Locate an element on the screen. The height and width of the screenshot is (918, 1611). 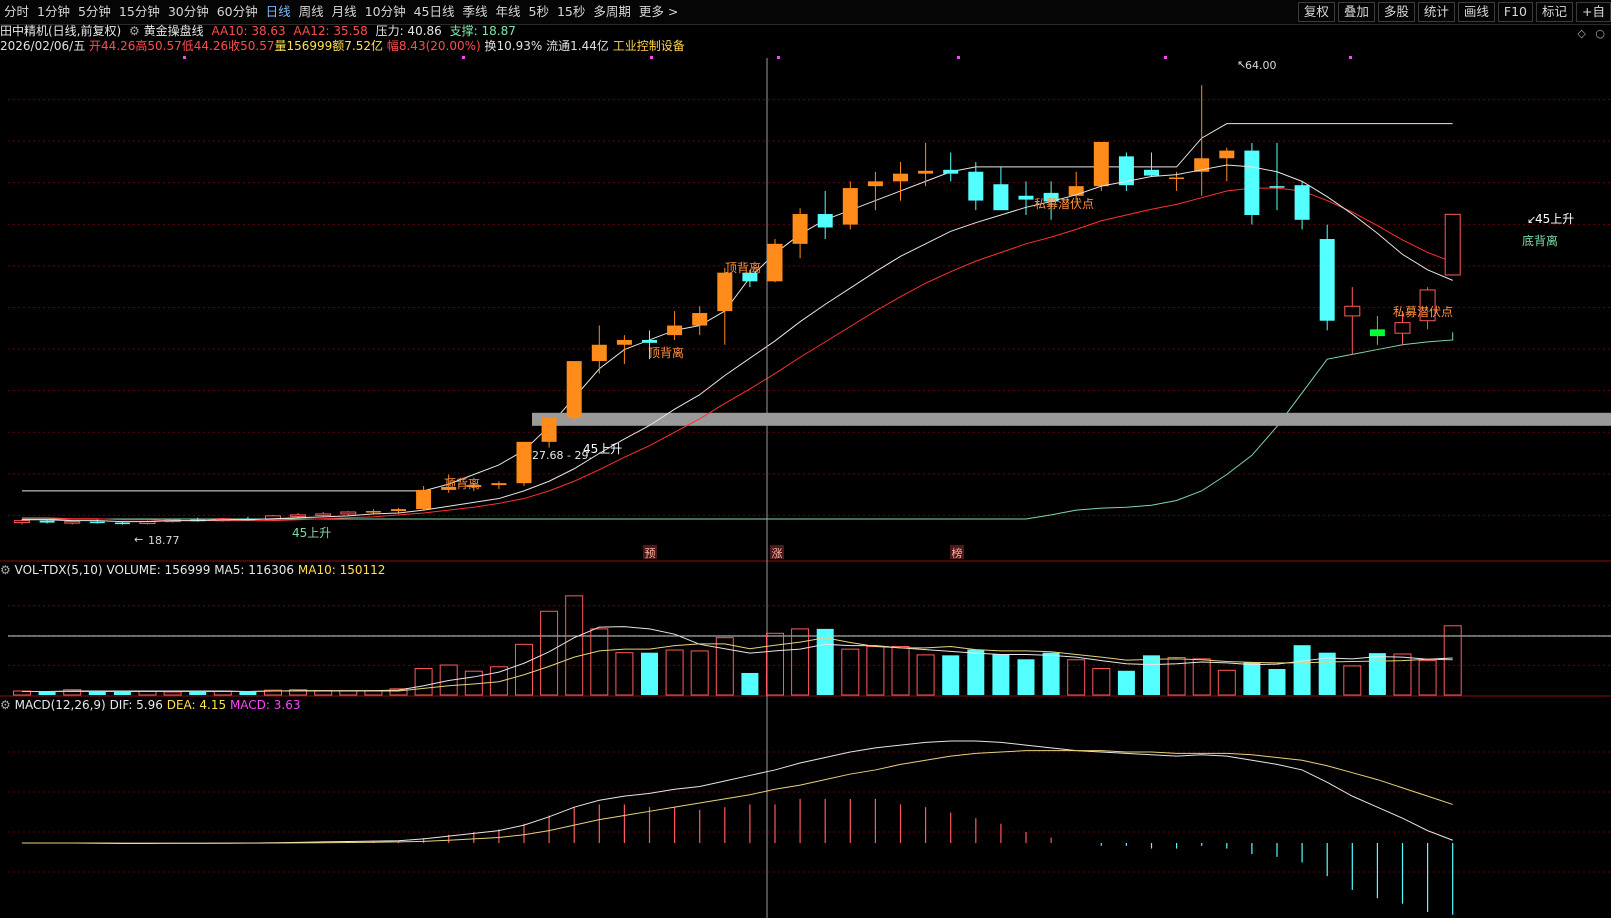
price-band is located at coordinates (1071, 419).